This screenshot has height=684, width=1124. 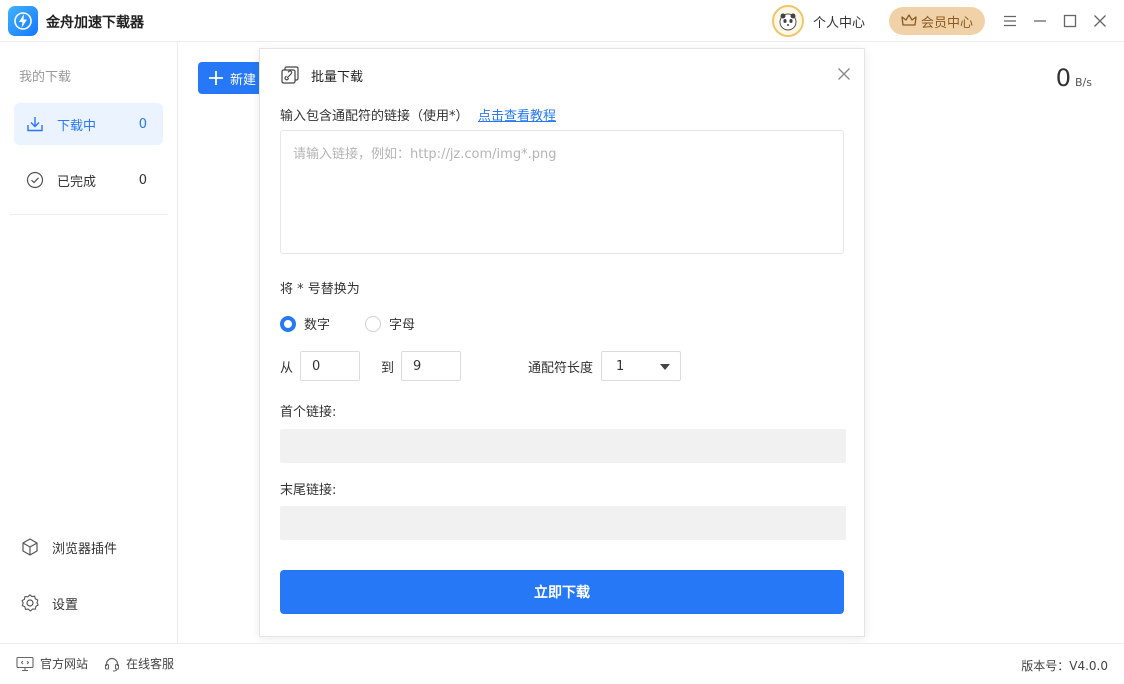 I want to click on speed-unit: B/s, so click(x=1083, y=82).